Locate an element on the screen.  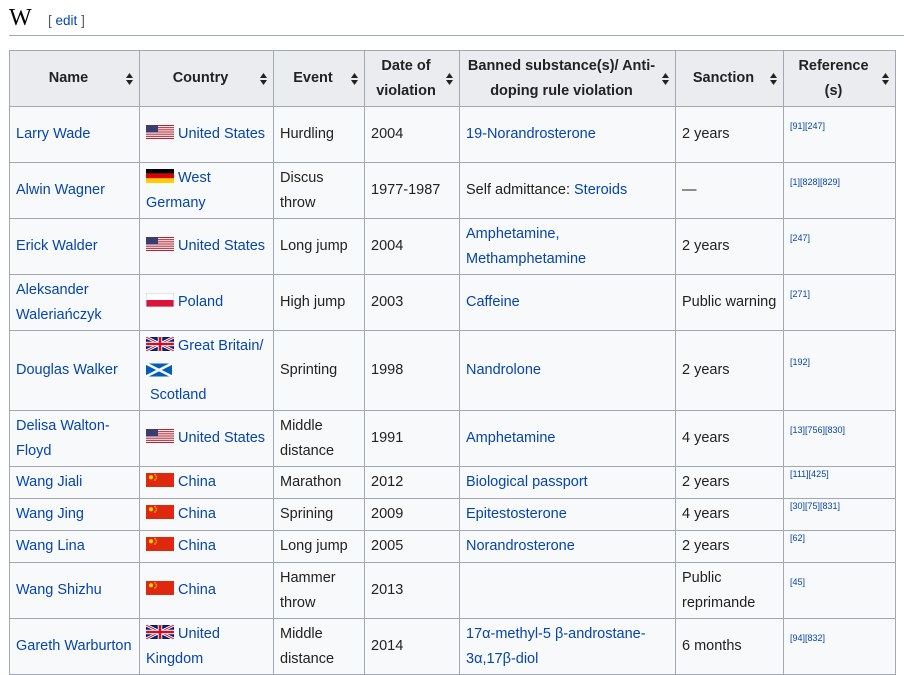
cell-event: Marathon is located at coordinates (319, 482).